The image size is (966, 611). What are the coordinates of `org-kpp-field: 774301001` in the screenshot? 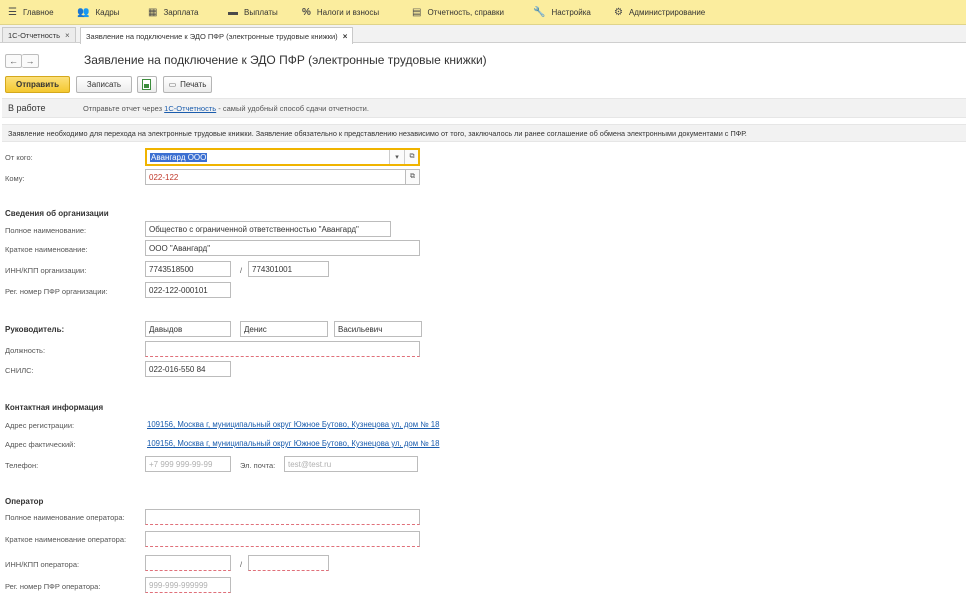 It's located at (288, 269).